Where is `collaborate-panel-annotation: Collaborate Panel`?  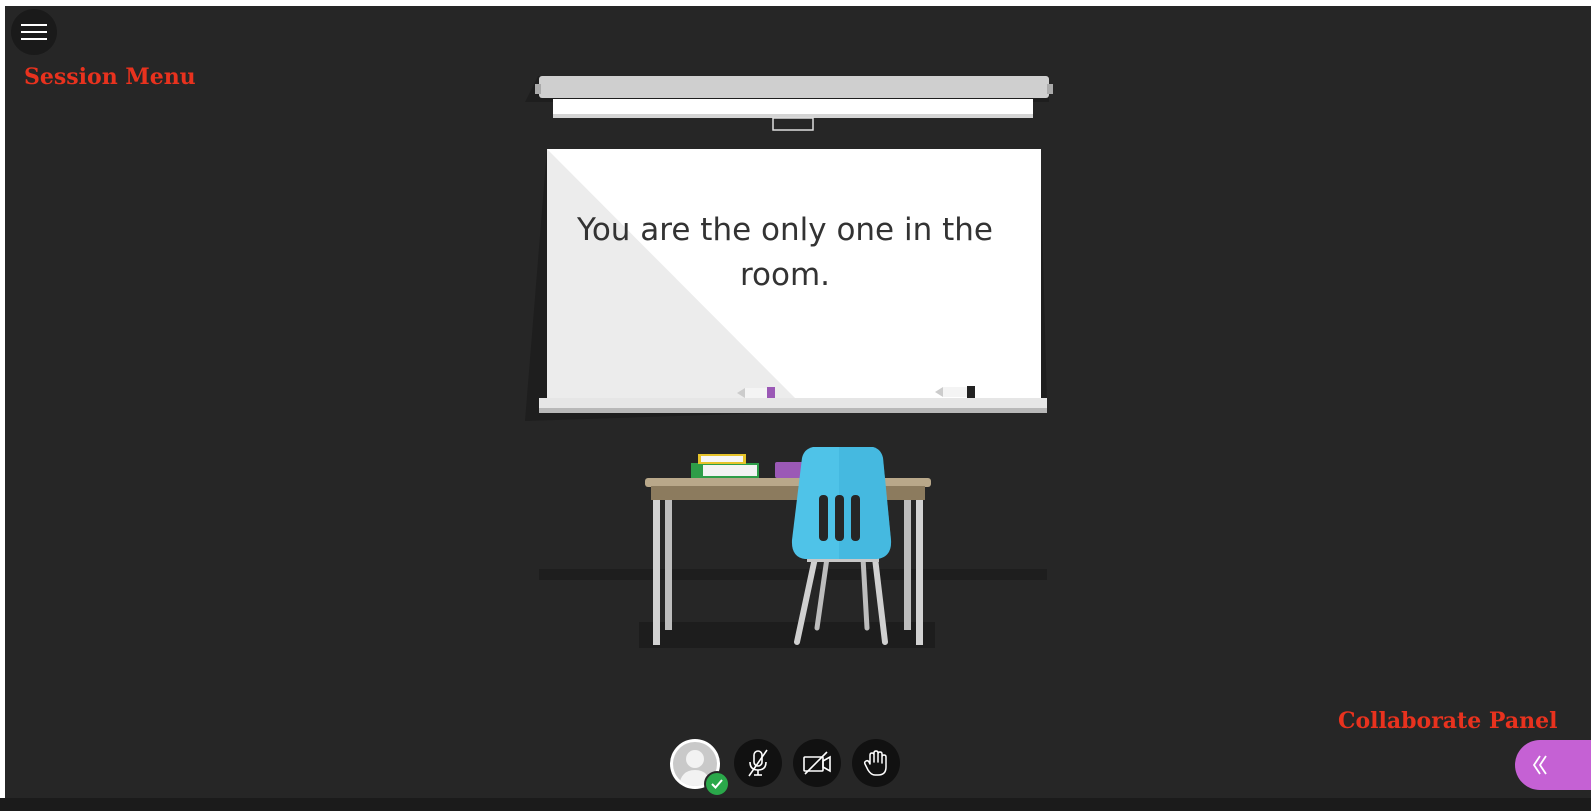 collaborate-panel-annotation: Collaborate Panel is located at coordinates (1448, 721).